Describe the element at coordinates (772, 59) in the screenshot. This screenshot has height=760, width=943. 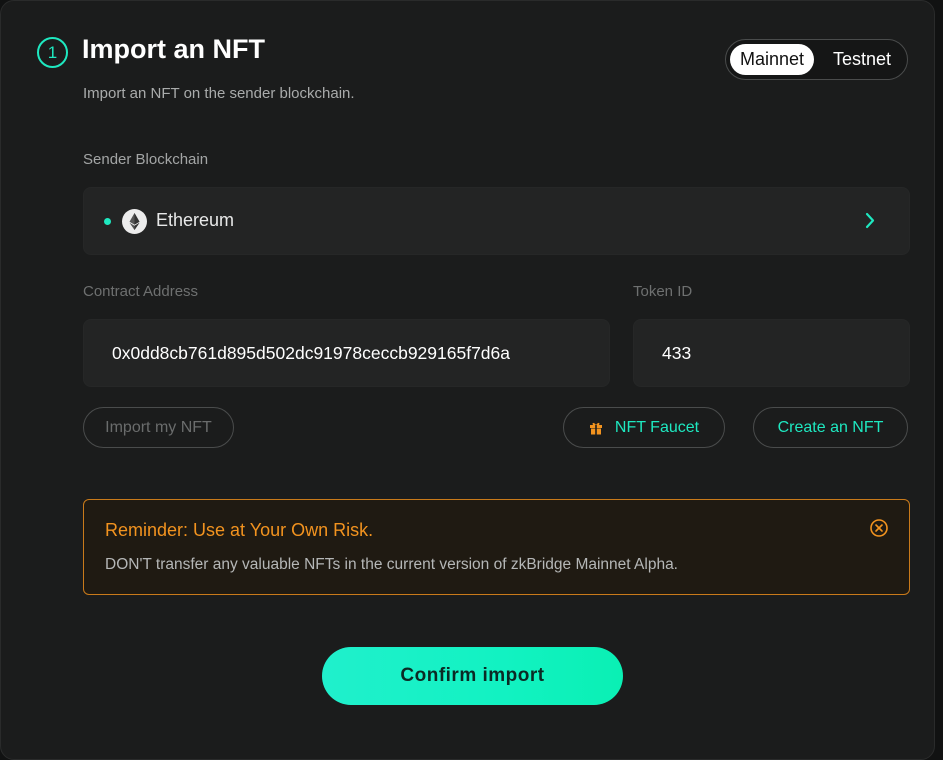
I see `mainnet-option: Mainnet` at that location.